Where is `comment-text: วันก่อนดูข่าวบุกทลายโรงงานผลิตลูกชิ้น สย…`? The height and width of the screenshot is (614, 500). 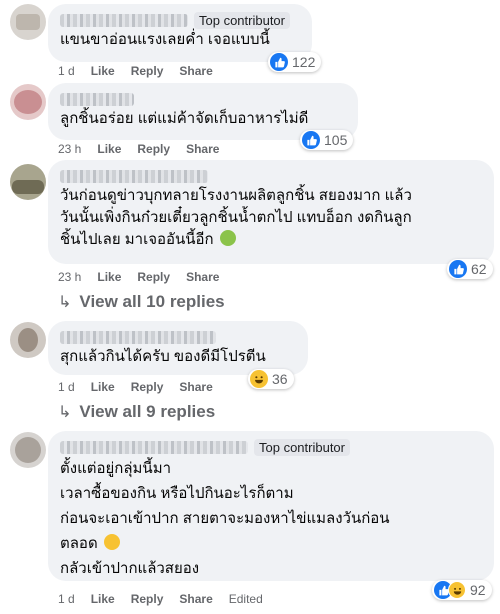
comment-text: วันก่อนดูข่าวบุกทลายโรงงานผลิตลูกชิ้น สย… is located at coordinates (236, 217).